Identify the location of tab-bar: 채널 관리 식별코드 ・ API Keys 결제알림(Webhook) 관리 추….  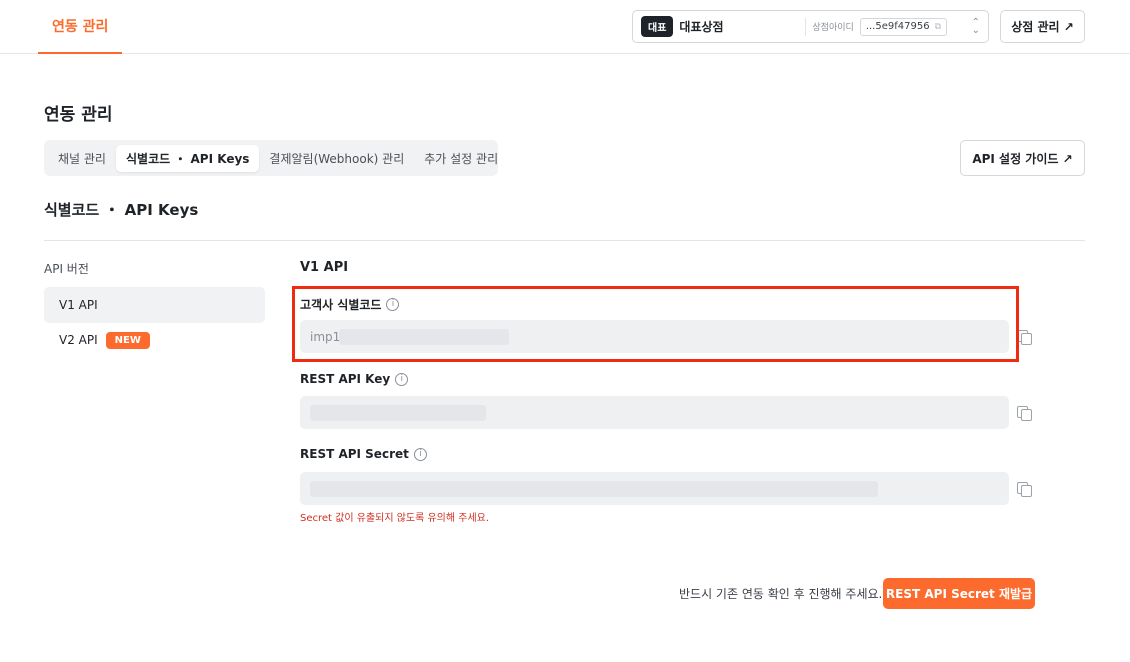
(271, 158).